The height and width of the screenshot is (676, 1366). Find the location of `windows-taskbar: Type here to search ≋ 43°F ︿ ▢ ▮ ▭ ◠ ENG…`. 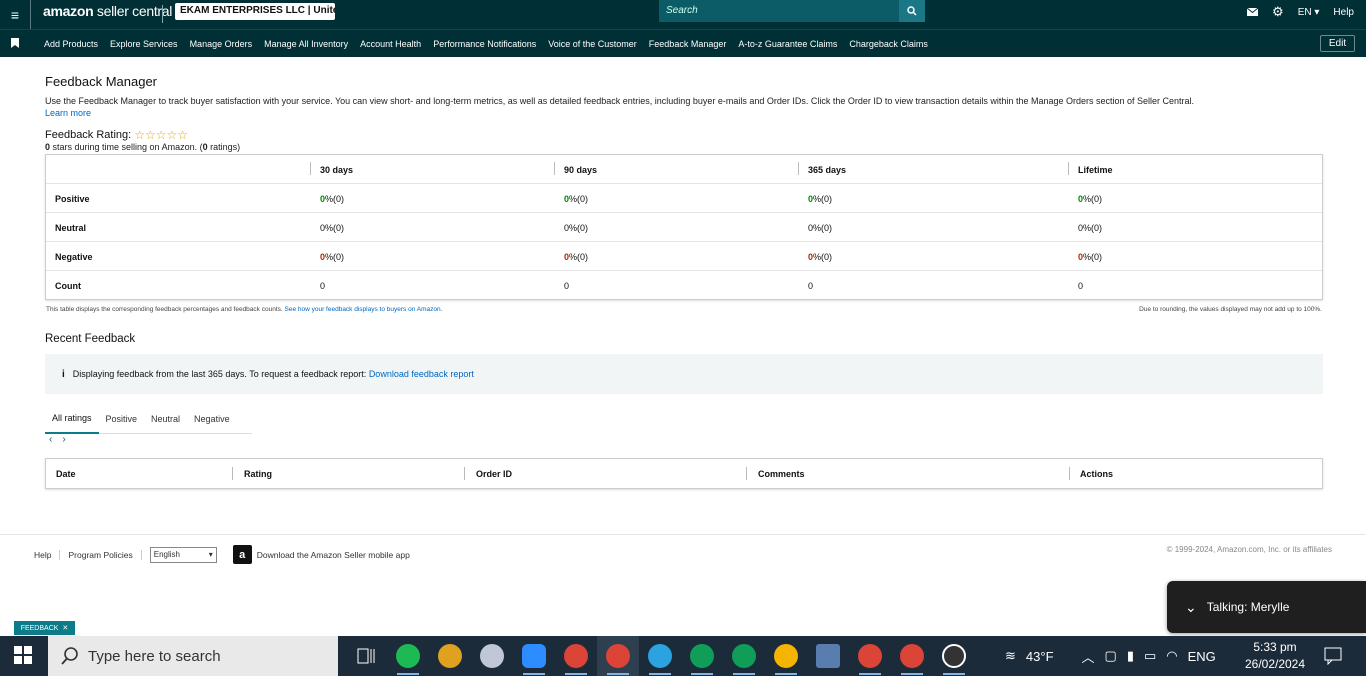

windows-taskbar: Type here to search ≋ 43°F ︿ ▢ ▮ ▭ ◠ ENG… is located at coordinates (683, 656).